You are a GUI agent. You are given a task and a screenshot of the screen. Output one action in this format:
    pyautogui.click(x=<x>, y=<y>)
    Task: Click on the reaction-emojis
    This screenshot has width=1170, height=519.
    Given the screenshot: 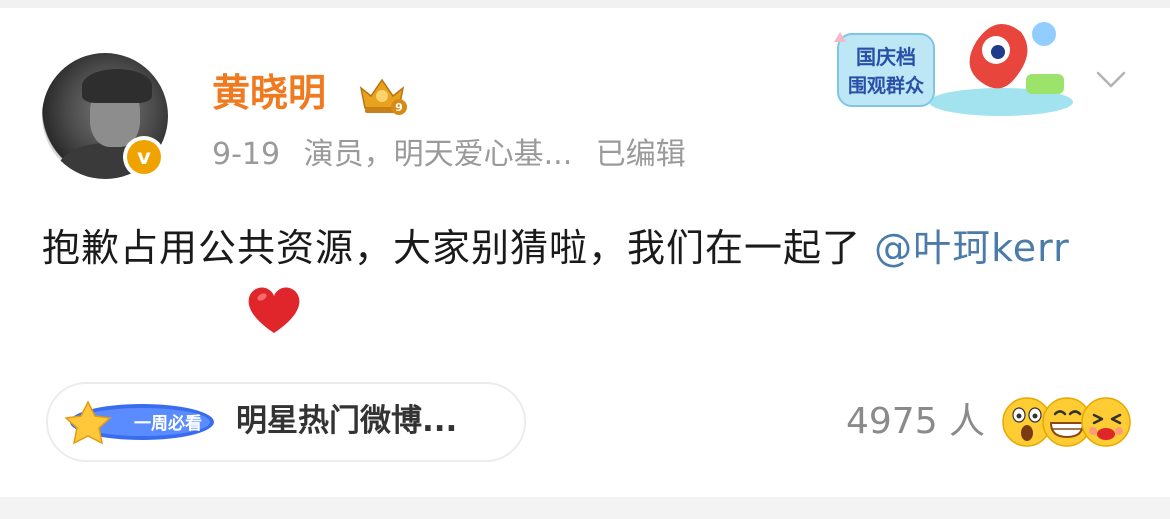 What is the action you would take?
    pyautogui.click(x=1066, y=422)
    